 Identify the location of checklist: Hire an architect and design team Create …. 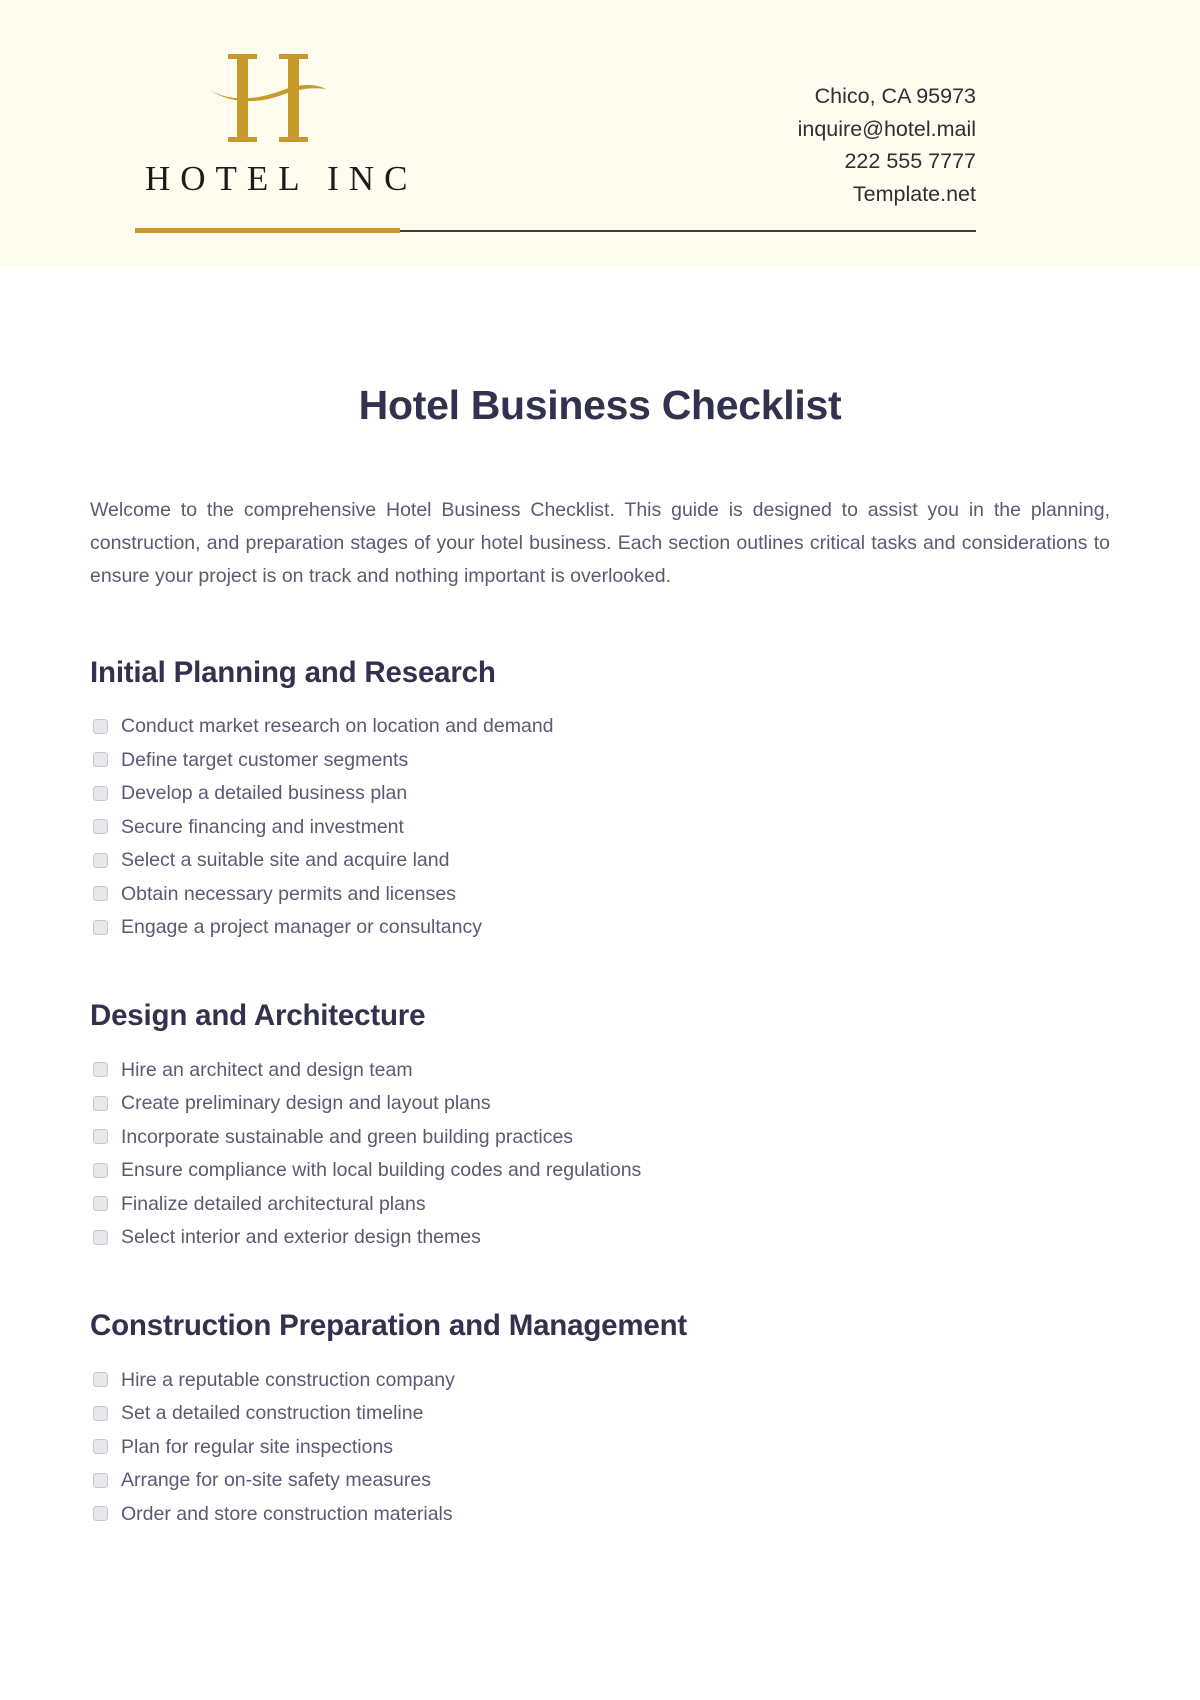
(600, 1154).